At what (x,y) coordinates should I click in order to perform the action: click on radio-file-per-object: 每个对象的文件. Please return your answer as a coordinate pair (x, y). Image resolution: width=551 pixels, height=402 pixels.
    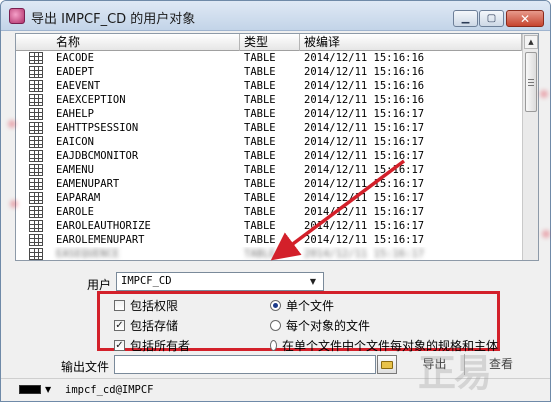
    Looking at the image, I should click on (320, 325).